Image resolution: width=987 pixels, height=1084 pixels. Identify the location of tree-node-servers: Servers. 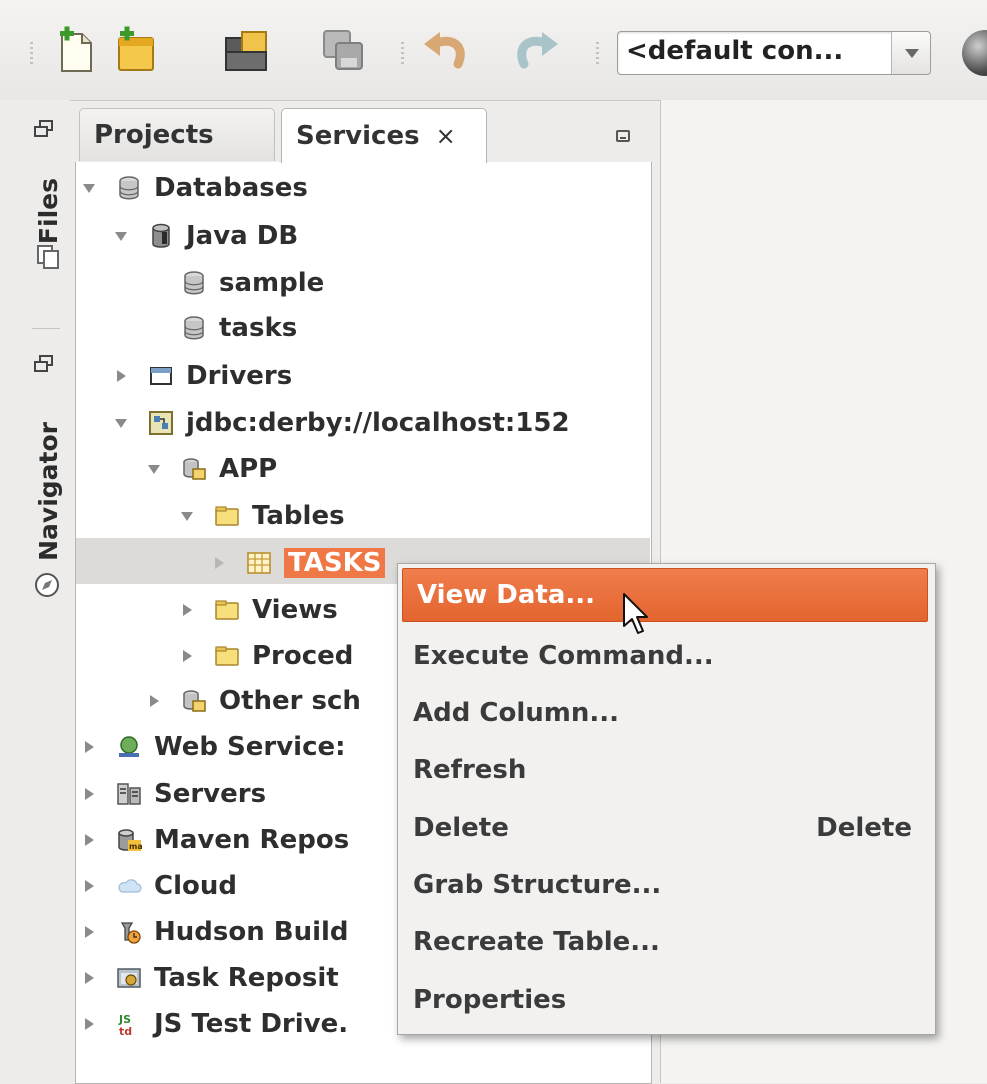
(174, 794).